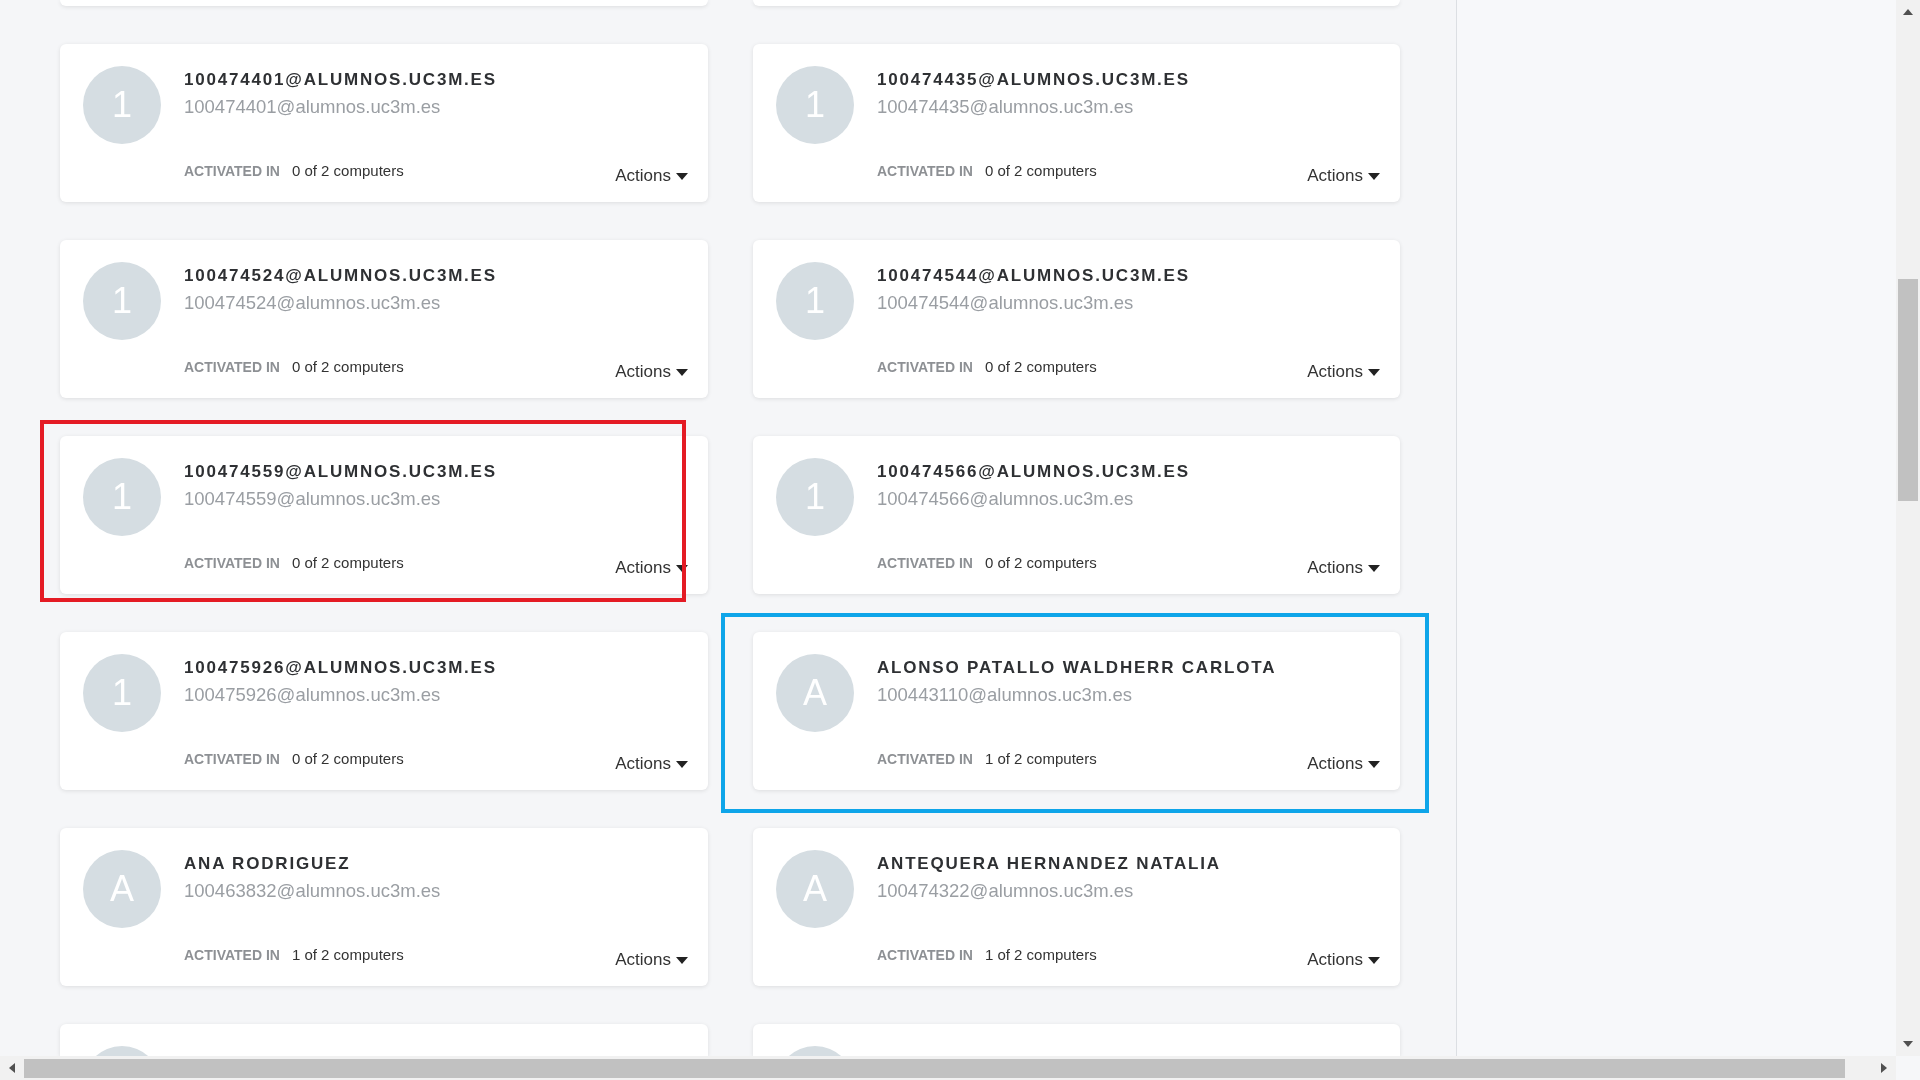  I want to click on user-name: 100474401@ALUMNOS.UC3M.ES, so click(341, 80).